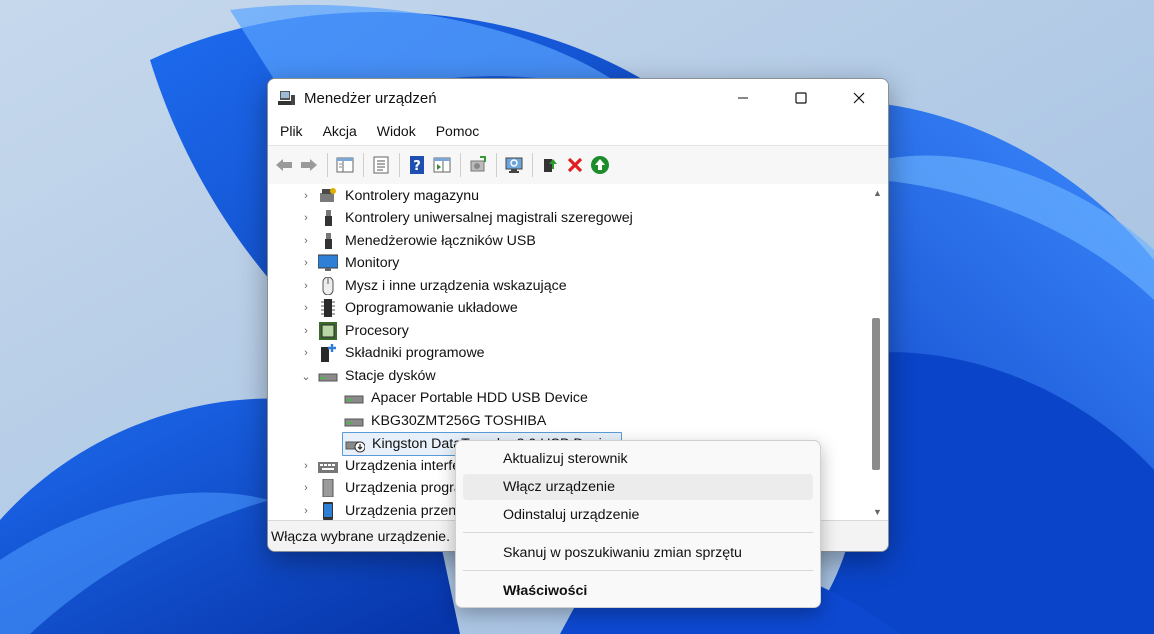 The image size is (1154, 634). Describe the element at coordinates (638, 591) in the screenshot. I see `menu-item-properties: Właściwości` at that location.